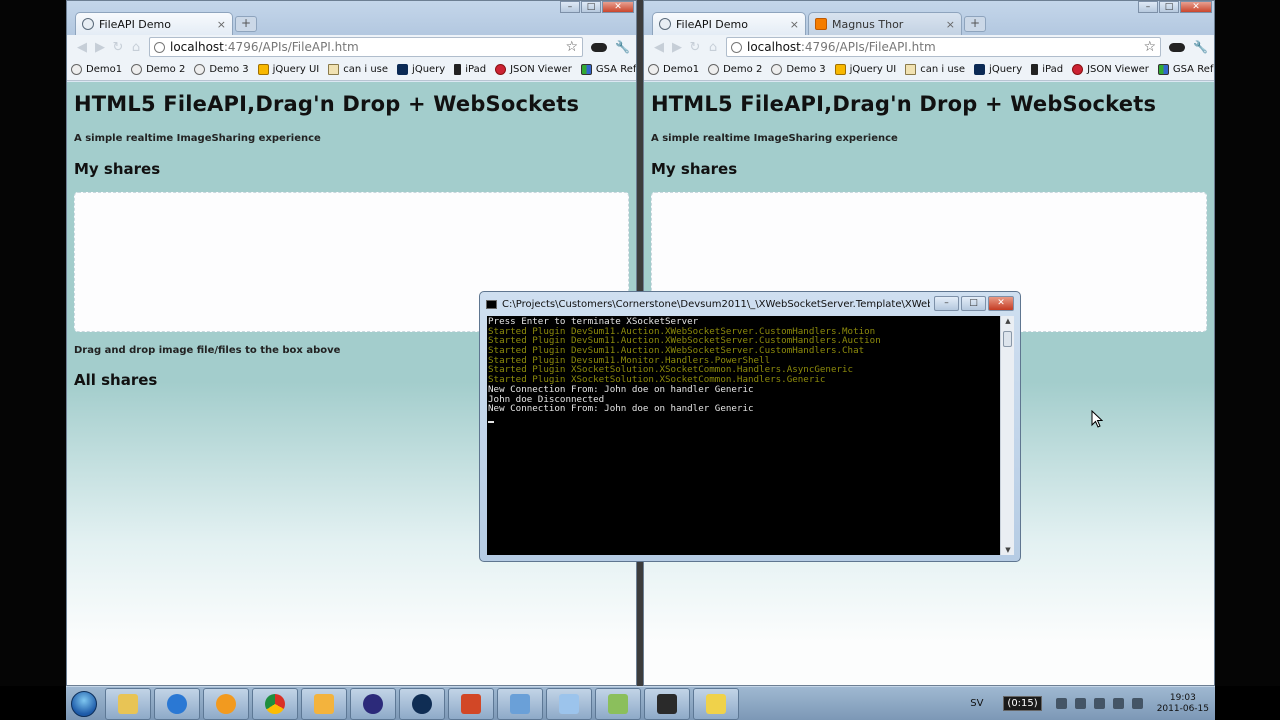  What do you see at coordinates (904, 104) in the screenshot?
I see `page-title: HTML5 FileAPI,Drag'n Drop + WebSockets` at bounding box center [904, 104].